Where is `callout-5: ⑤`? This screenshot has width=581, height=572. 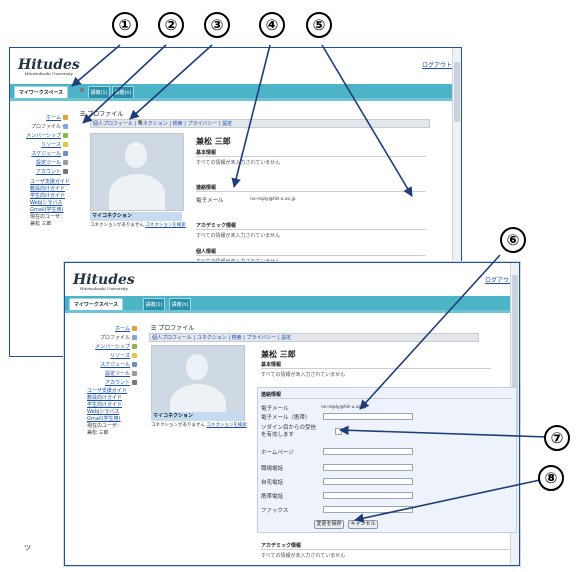 callout-5: ⑤ is located at coordinates (319, 25).